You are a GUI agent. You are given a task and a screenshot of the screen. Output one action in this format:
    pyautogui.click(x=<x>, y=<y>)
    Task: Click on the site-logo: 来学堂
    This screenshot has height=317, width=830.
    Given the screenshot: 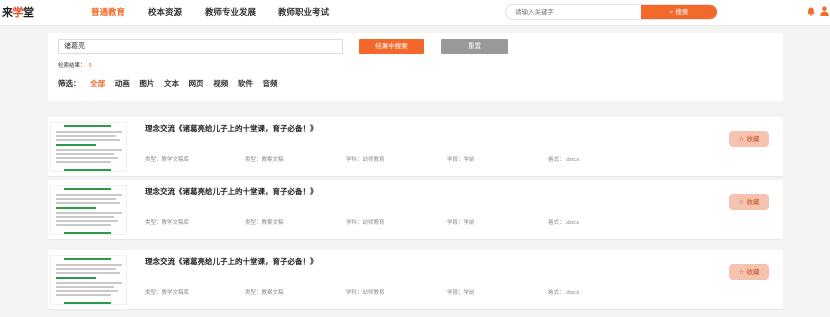 What is the action you would take?
    pyautogui.click(x=18, y=12)
    